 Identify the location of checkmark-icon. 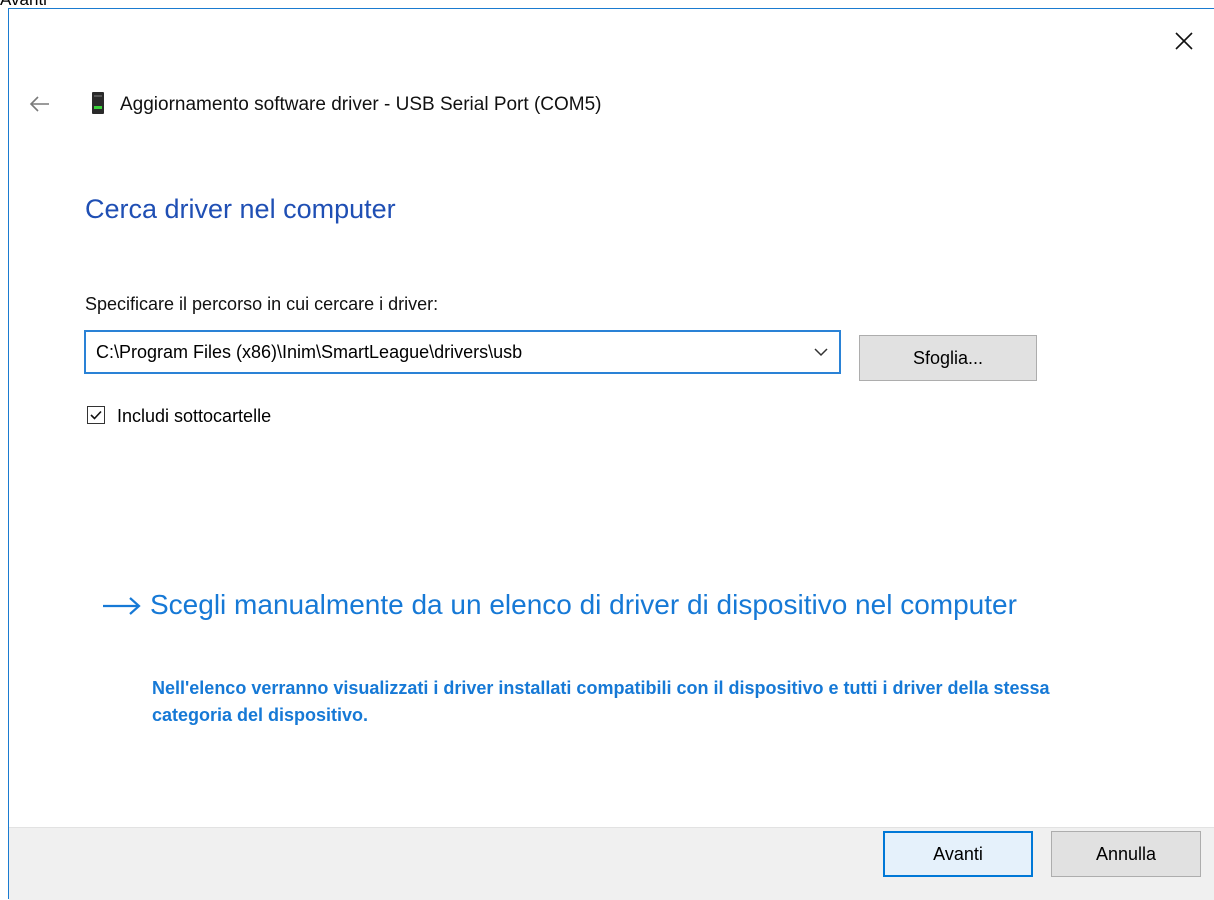
(96, 415).